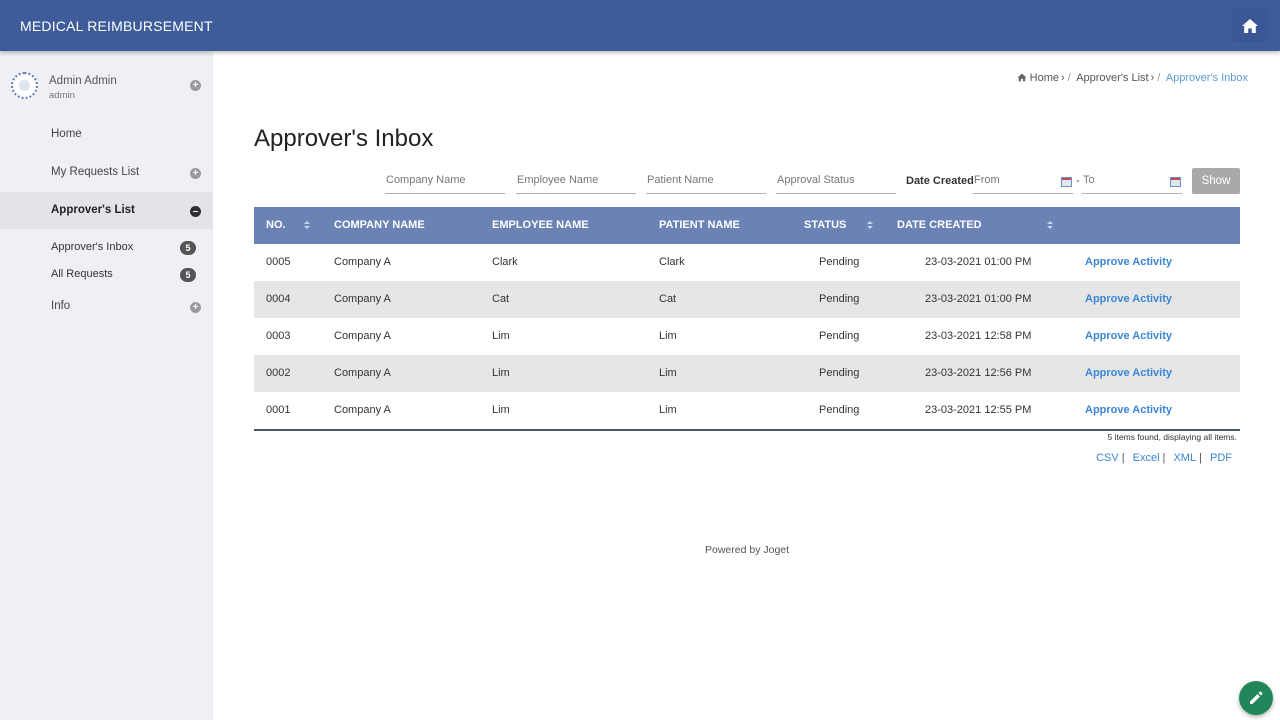 Image resolution: width=1280 pixels, height=720 pixels. What do you see at coordinates (83, 81) in the screenshot?
I see `profile-name: Admin Admin` at bounding box center [83, 81].